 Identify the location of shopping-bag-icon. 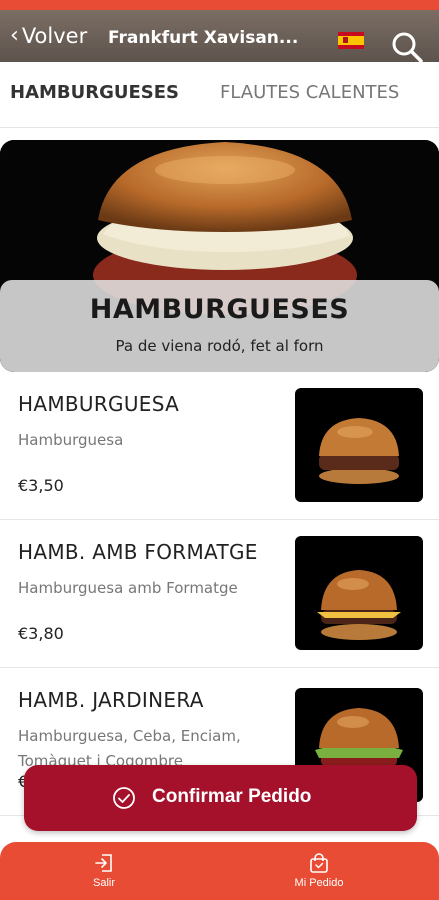
(319, 863).